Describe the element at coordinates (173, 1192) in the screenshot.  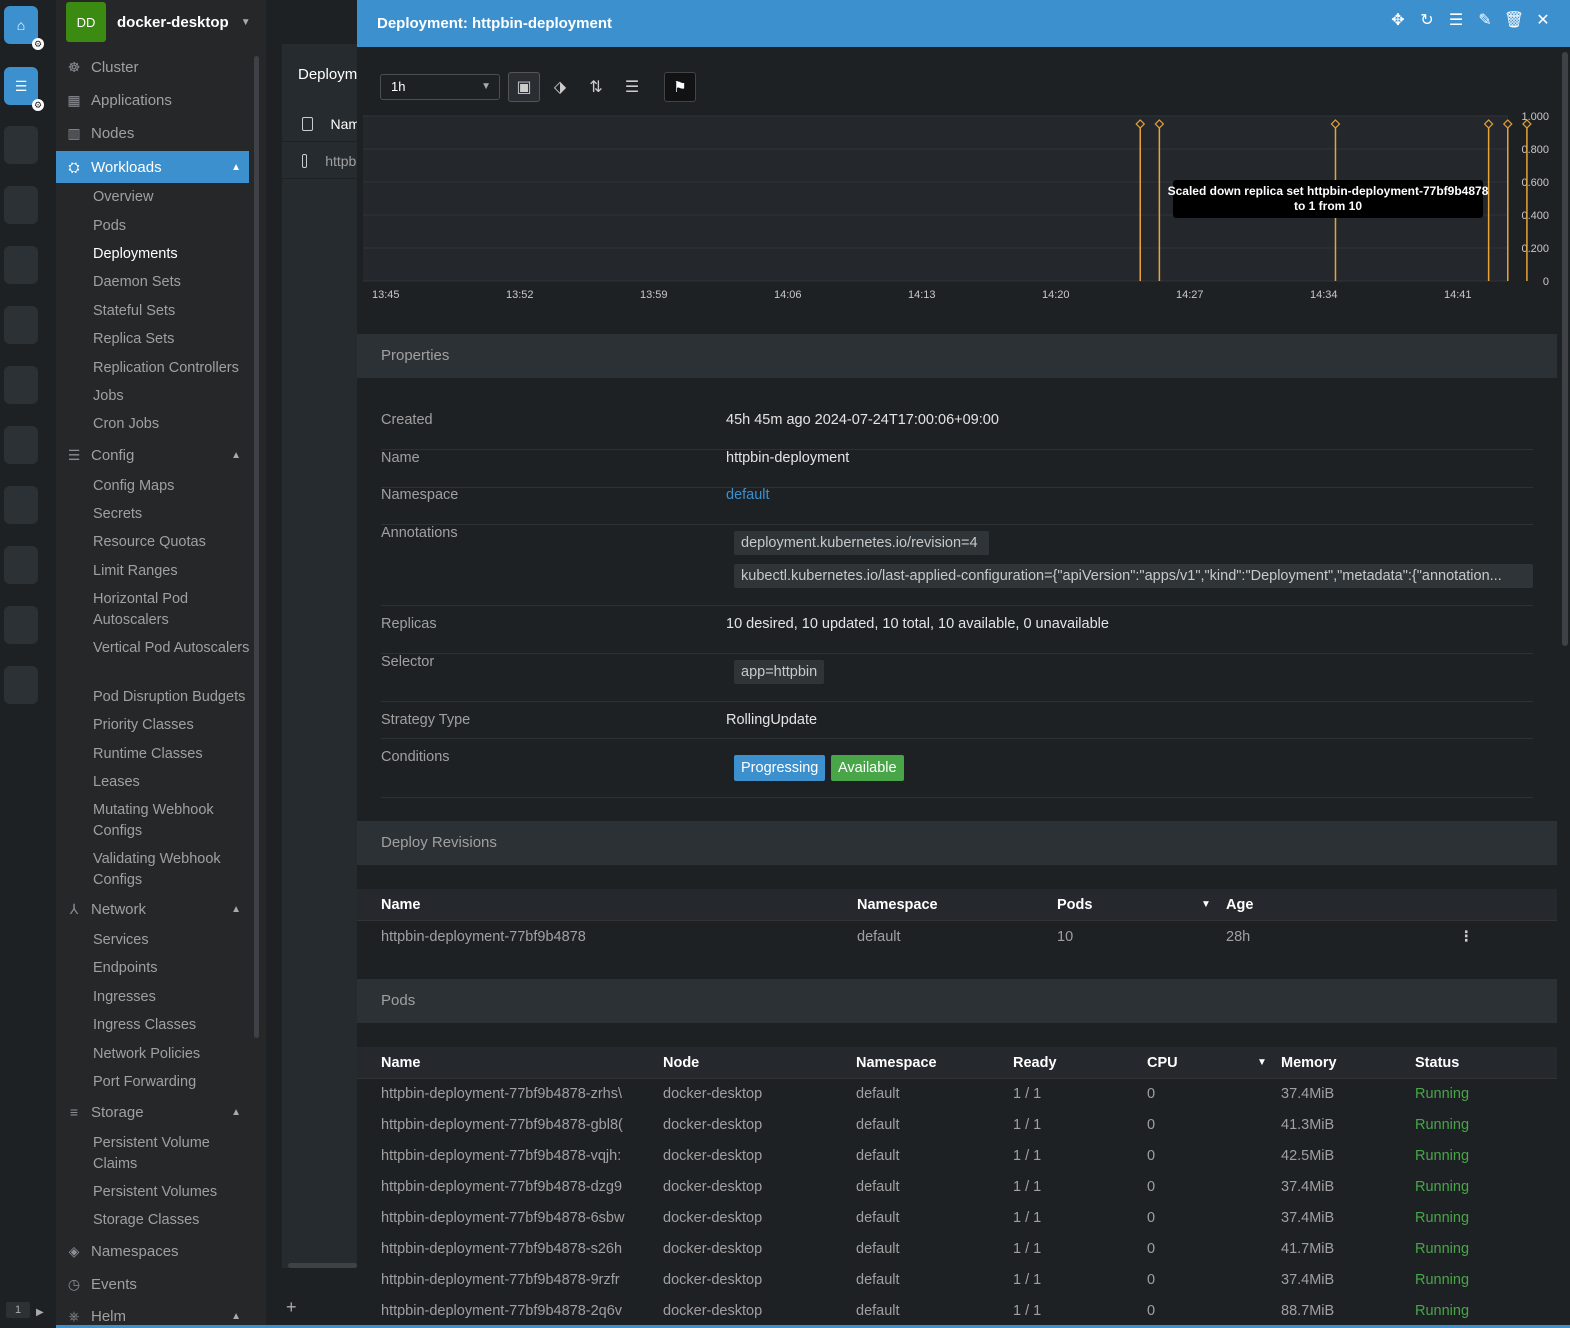
I see `sidebar-item-persistent-volumes: Persistent Volumes` at that location.